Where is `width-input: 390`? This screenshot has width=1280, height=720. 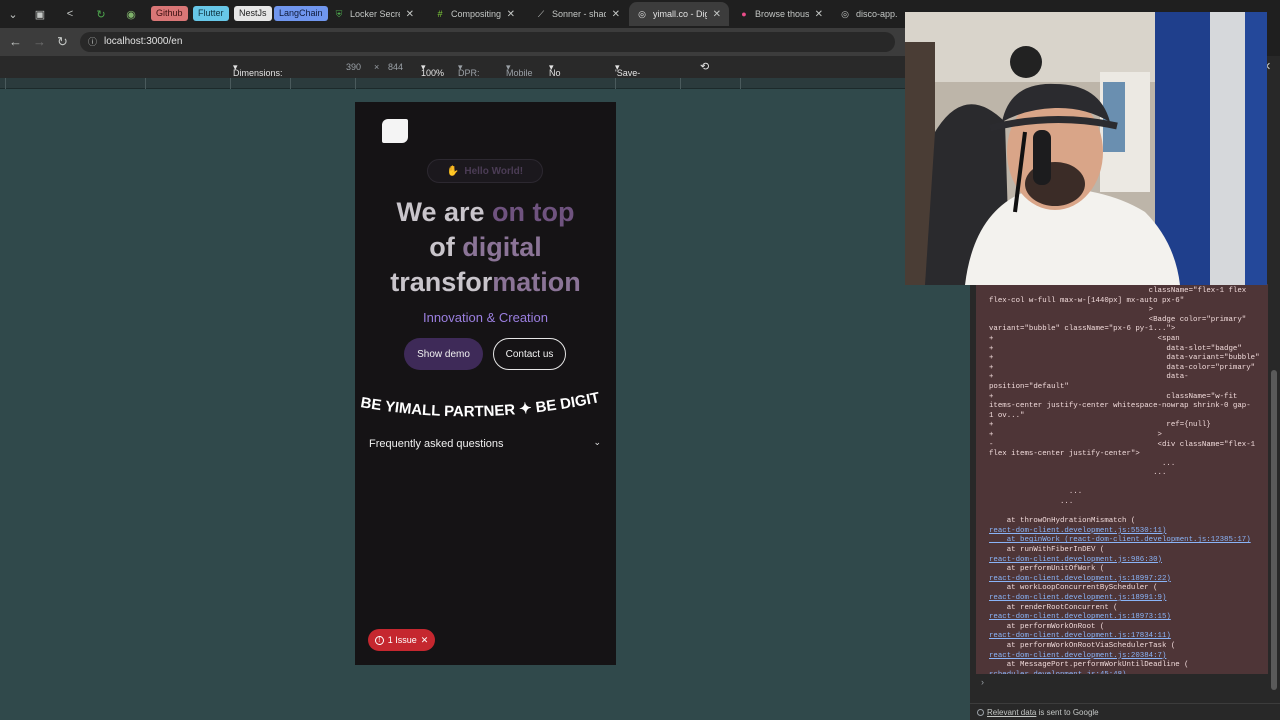
width-input: 390 is located at coordinates (353, 67).